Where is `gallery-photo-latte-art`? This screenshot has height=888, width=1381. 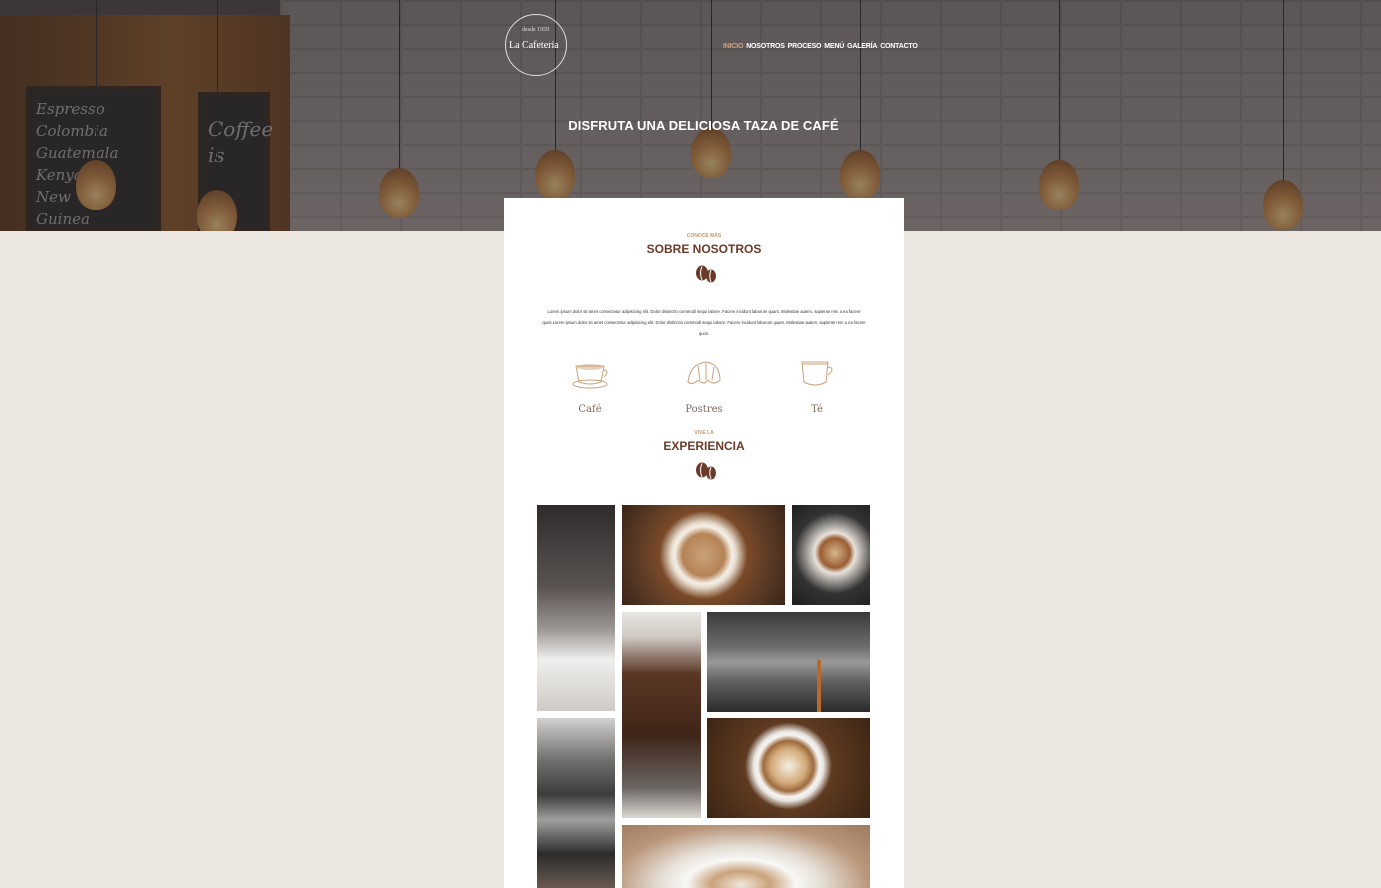 gallery-photo-latte-art is located at coordinates (788, 768).